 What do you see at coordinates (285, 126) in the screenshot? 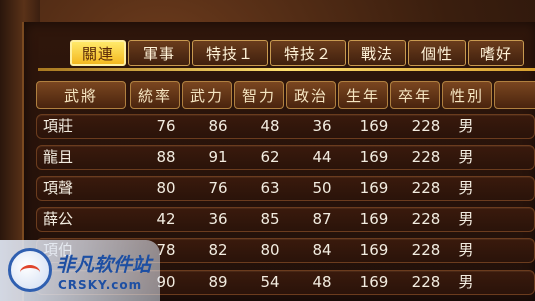
I see `table-row: 項莊 76 86 48 36 169 228 男` at bounding box center [285, 126].